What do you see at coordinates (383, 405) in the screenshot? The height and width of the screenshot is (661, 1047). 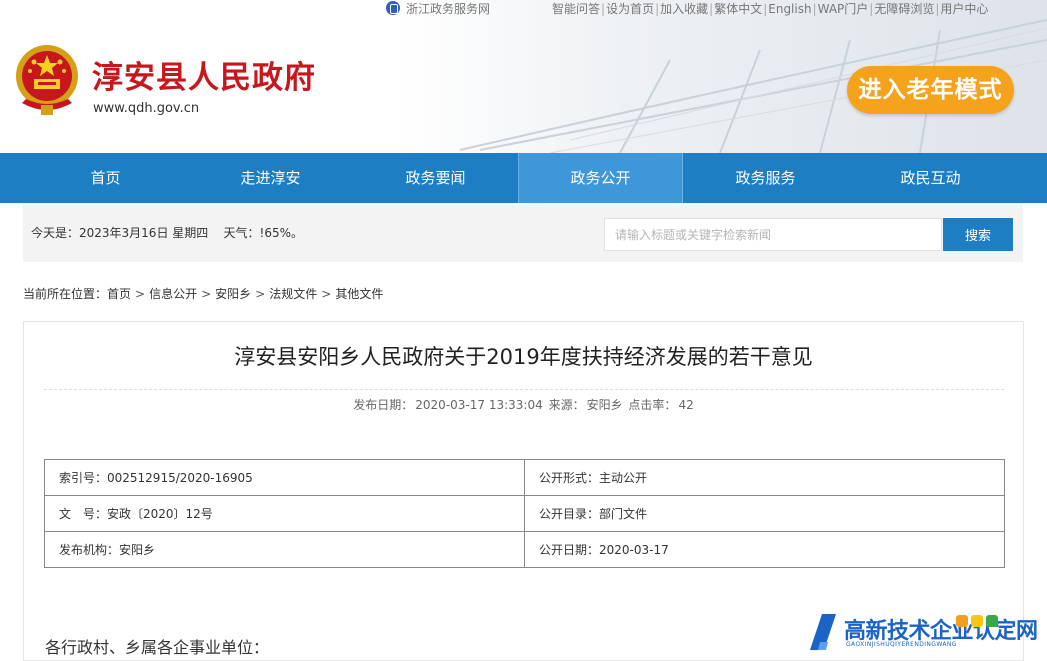 I see `publish-date-label: 发布日期：` at bounding box center [383, 405].